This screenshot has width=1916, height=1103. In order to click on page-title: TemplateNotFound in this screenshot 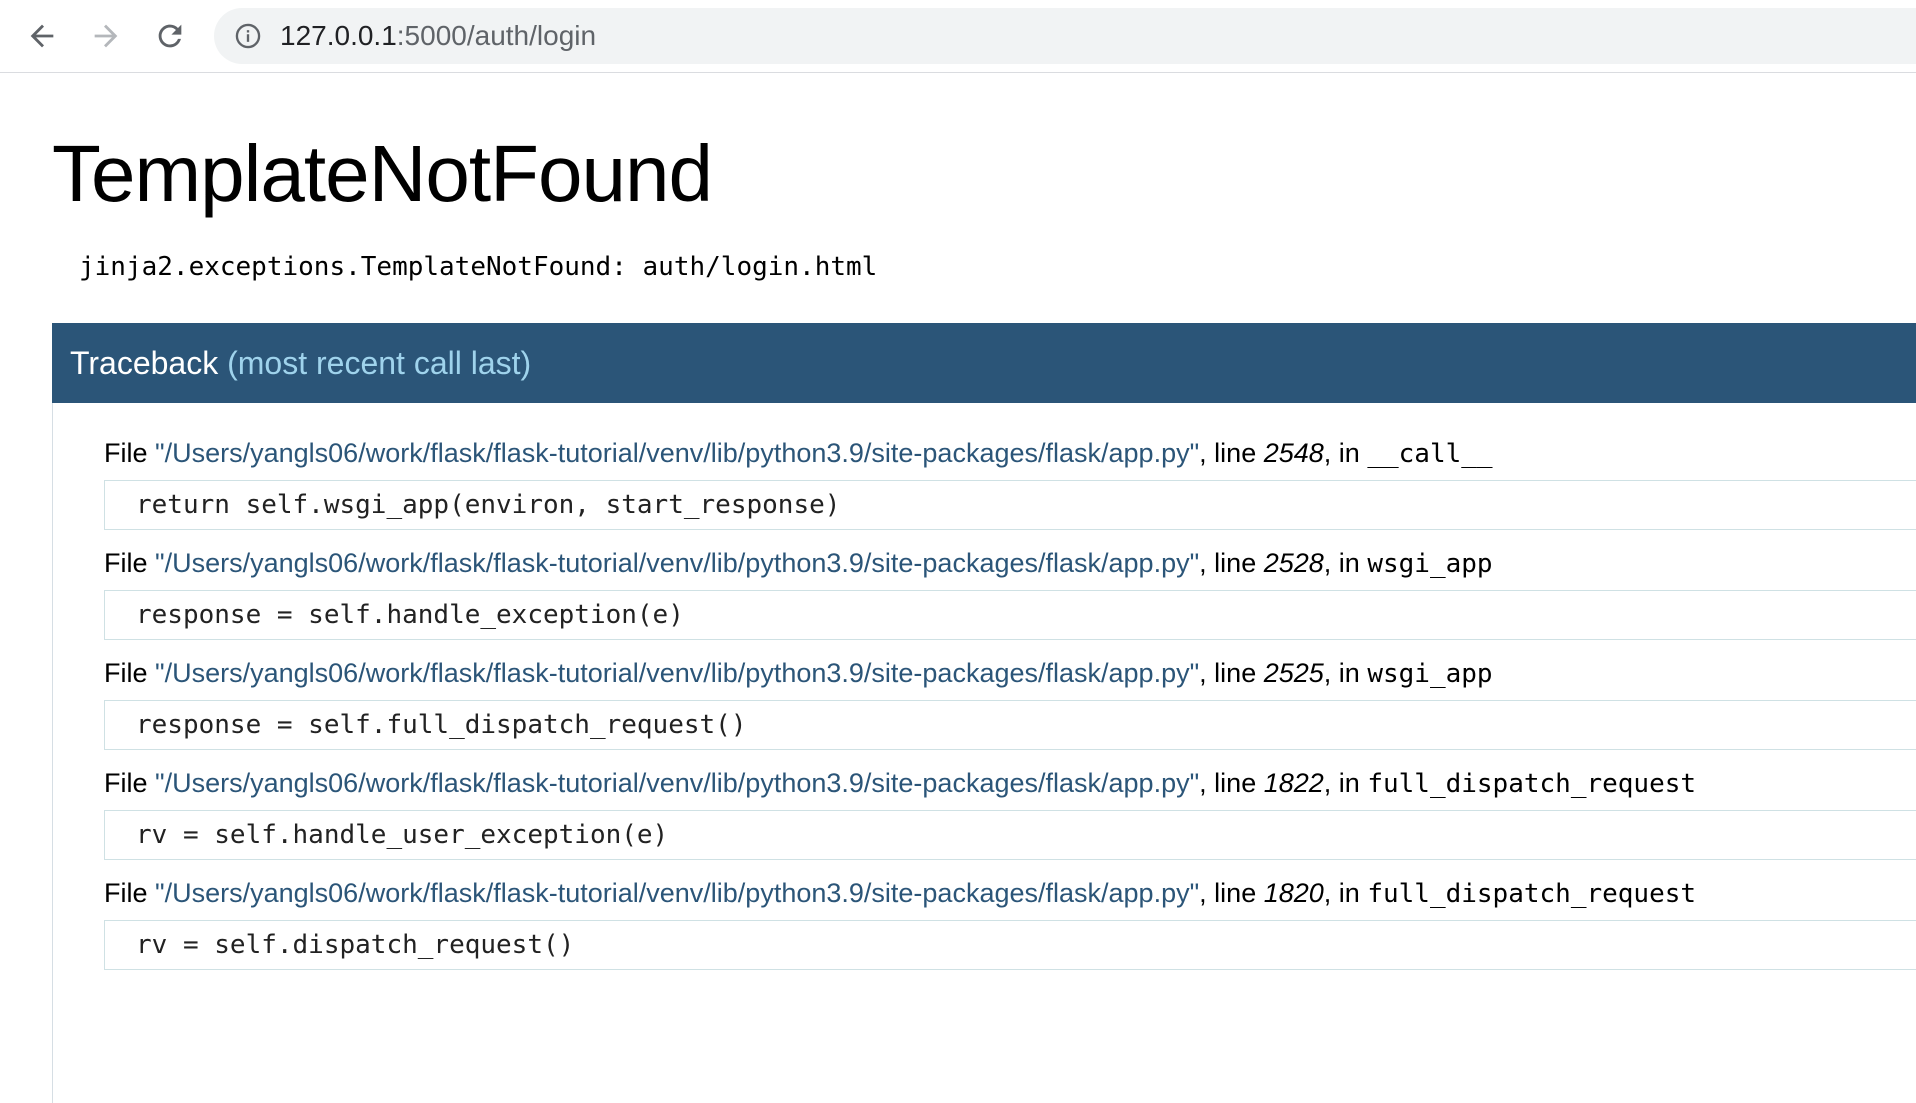, I will do `click(382, 173)`.